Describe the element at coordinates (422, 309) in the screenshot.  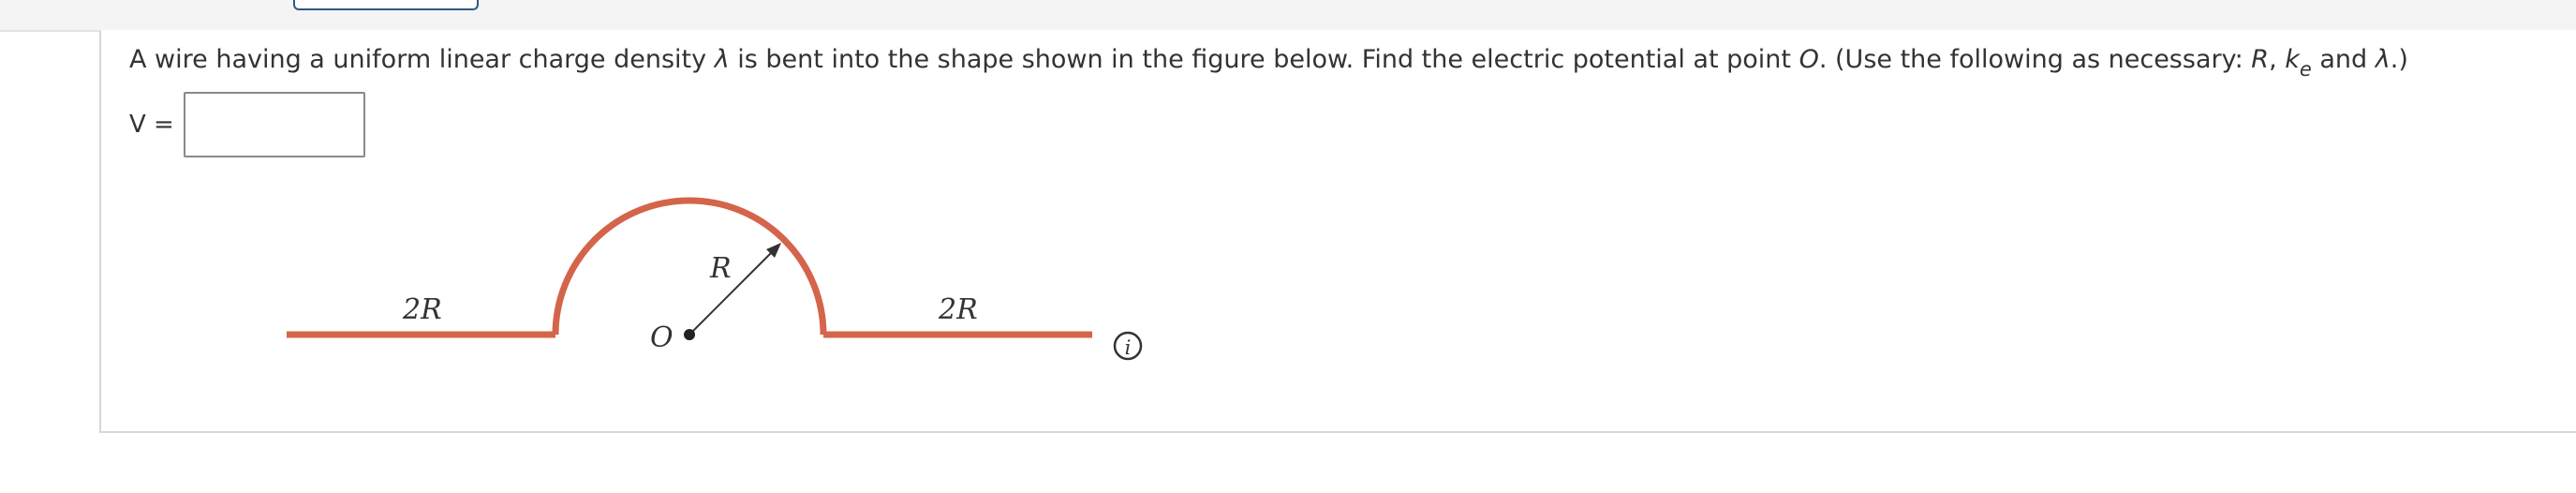
I see `left-segment-label: 2R` at that location.